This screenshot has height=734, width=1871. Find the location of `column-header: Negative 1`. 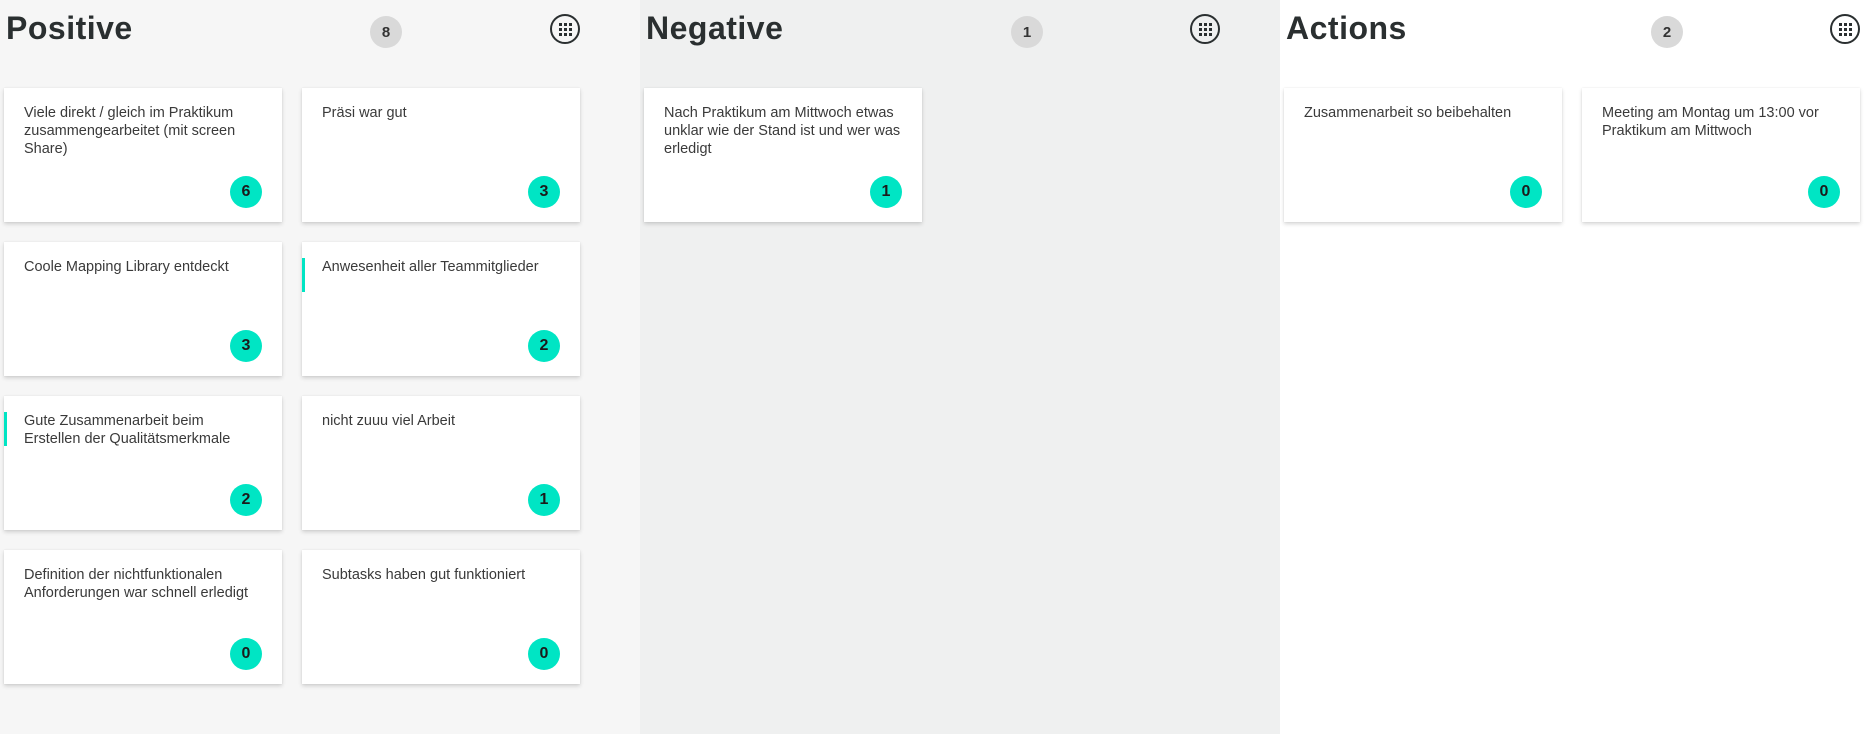

column-header: Negative 1 is located at coordinates (960, 30).